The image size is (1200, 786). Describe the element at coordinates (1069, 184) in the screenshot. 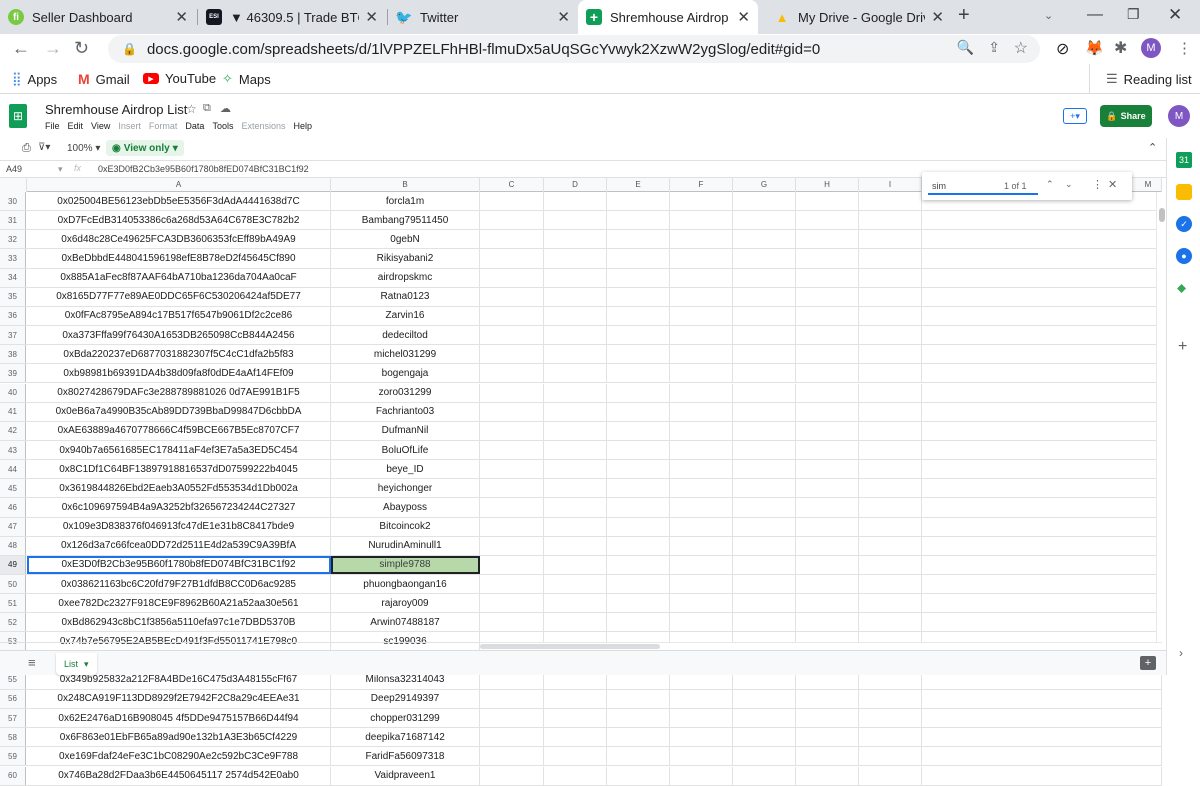

I see `find-next-icon: ⌄` at that location.